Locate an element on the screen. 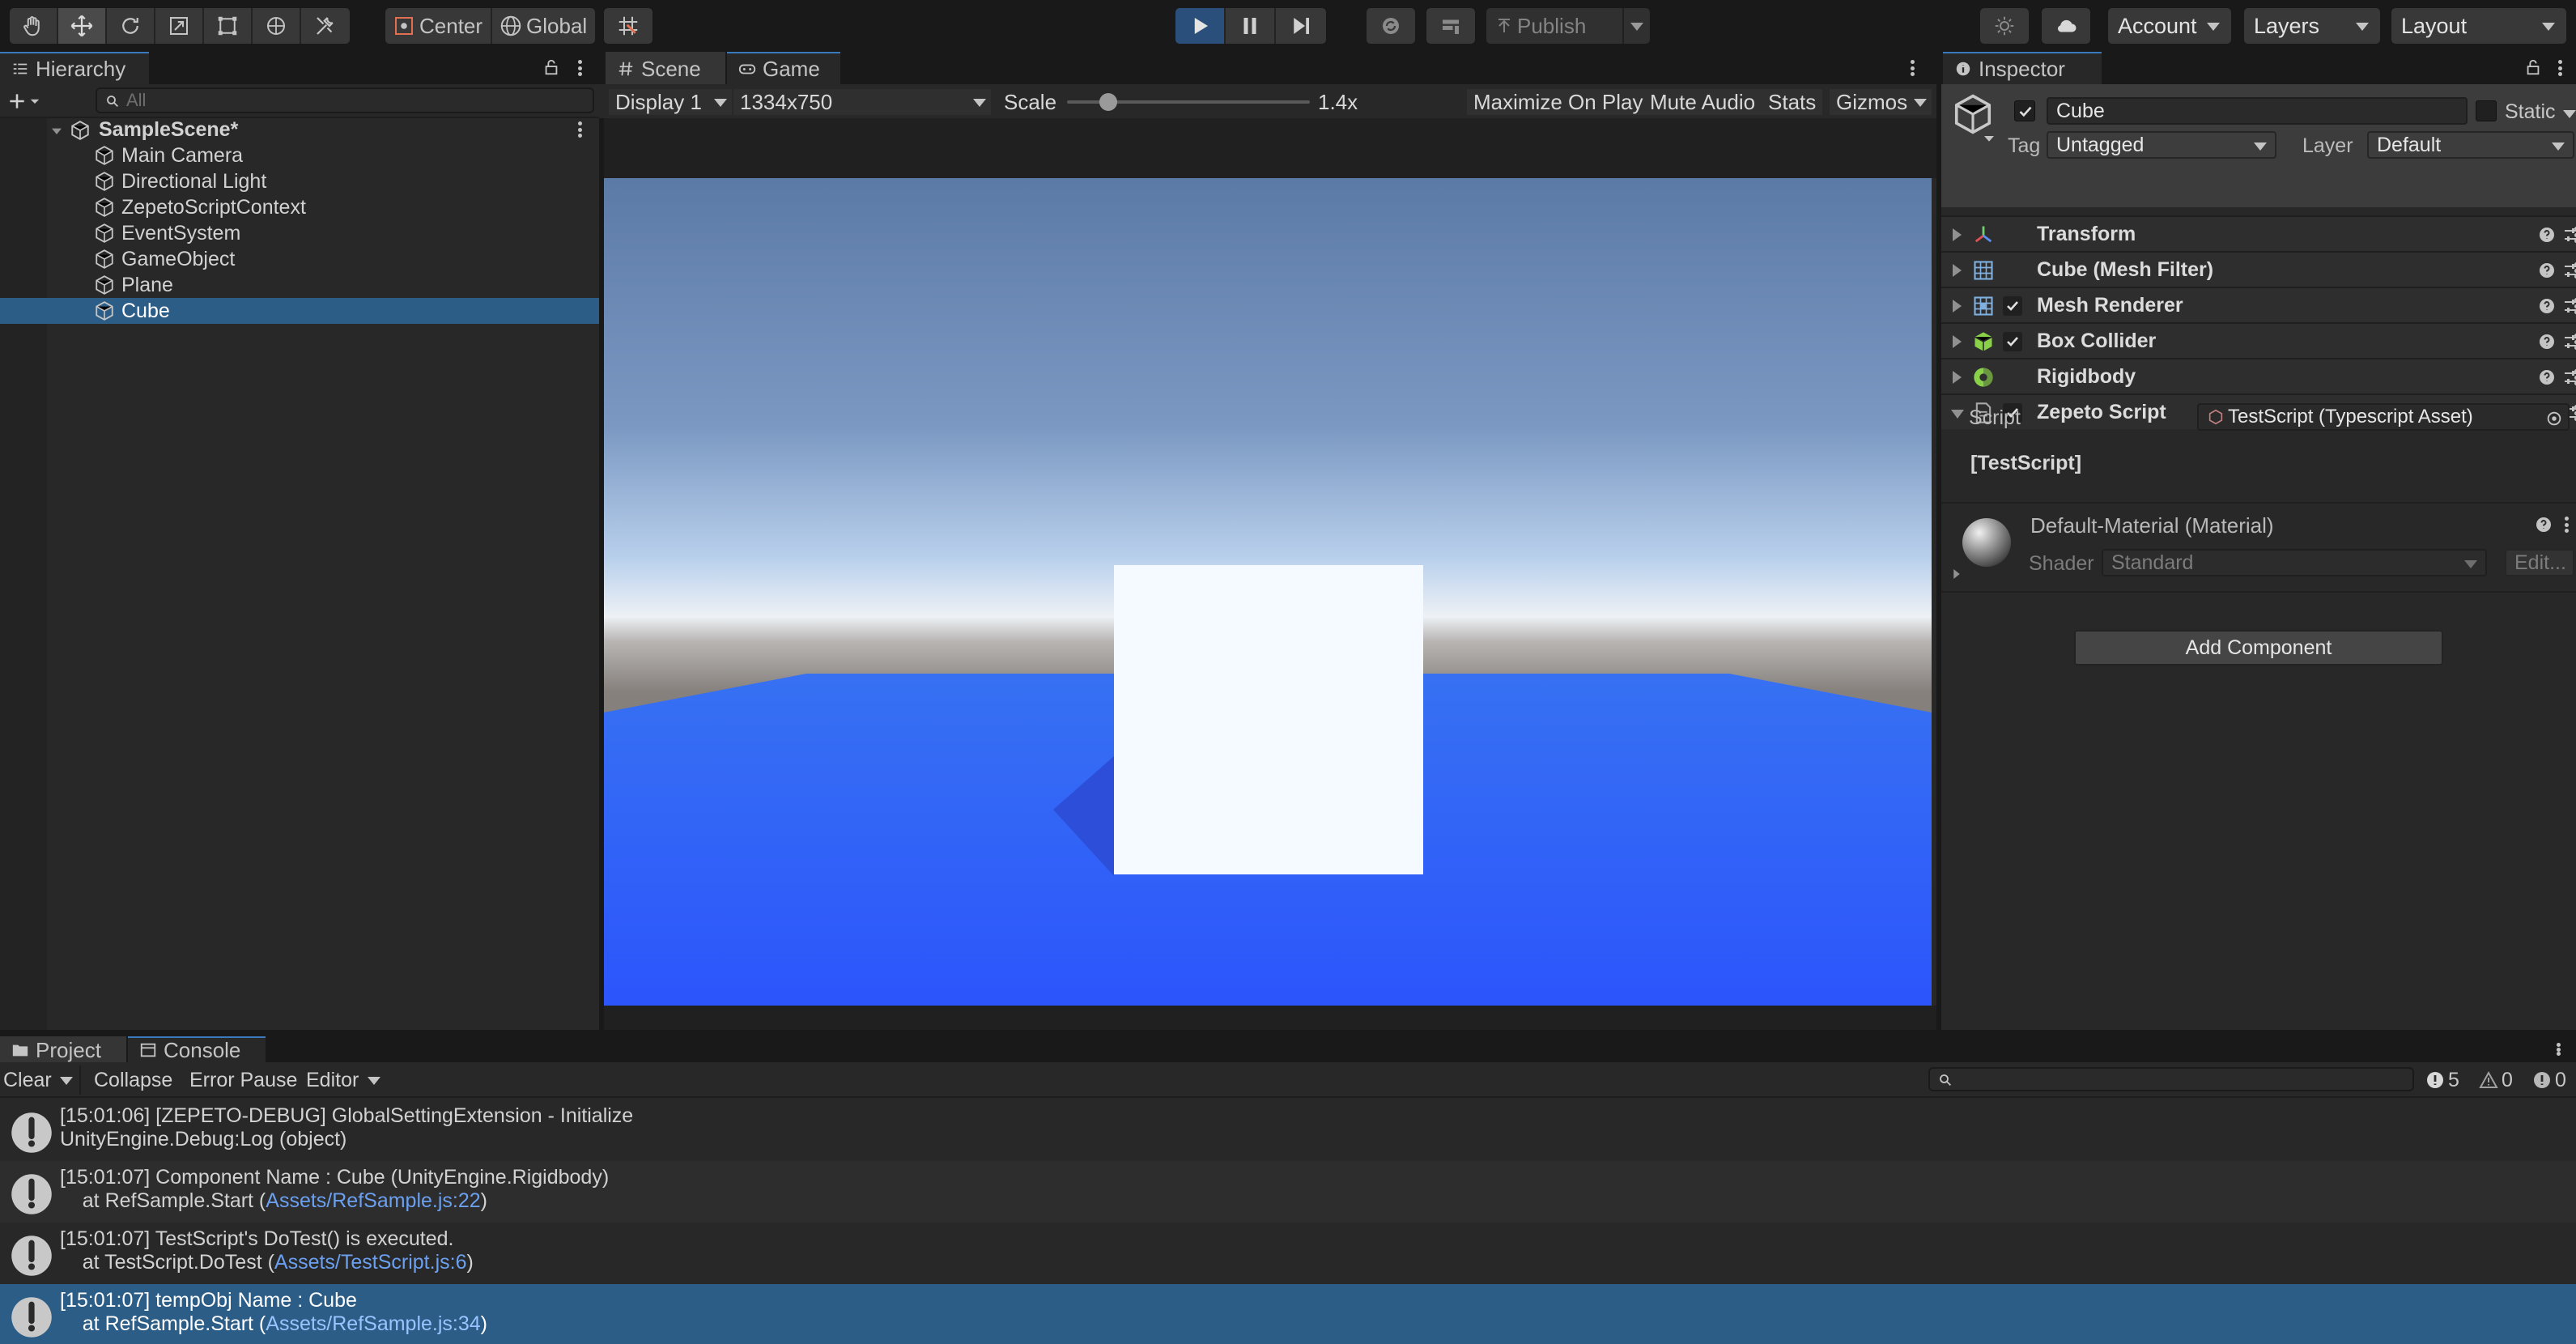 This screenshot has height=1344, width=2576. hierarchy-item: ZepetoScriptContext is located at coordinates (299, 207).